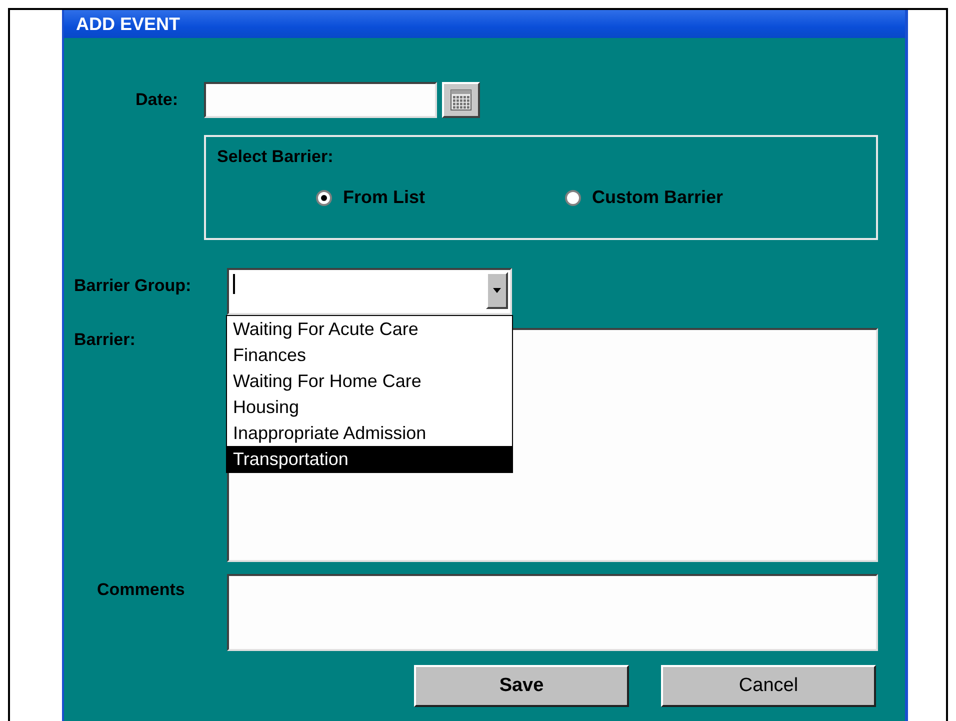 This screenshot has width=956, height=721. What do you see at coordinates (132, 285) in the screenshot?
I see `barrier-group-label: Barrier Group:` at bounding box center [132, 285].